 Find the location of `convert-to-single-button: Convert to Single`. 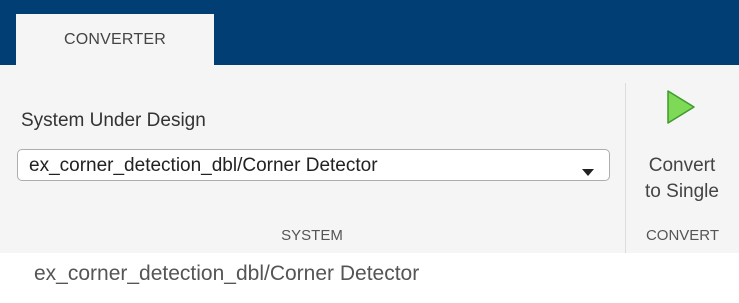

convert-to-single-button: Convert to Single is located at coordinates (682, 150).